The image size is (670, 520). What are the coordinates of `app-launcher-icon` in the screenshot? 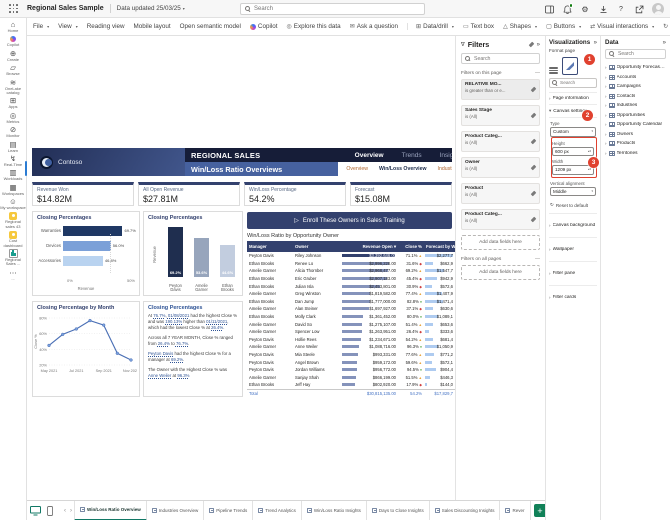 It's located at (13, 8).